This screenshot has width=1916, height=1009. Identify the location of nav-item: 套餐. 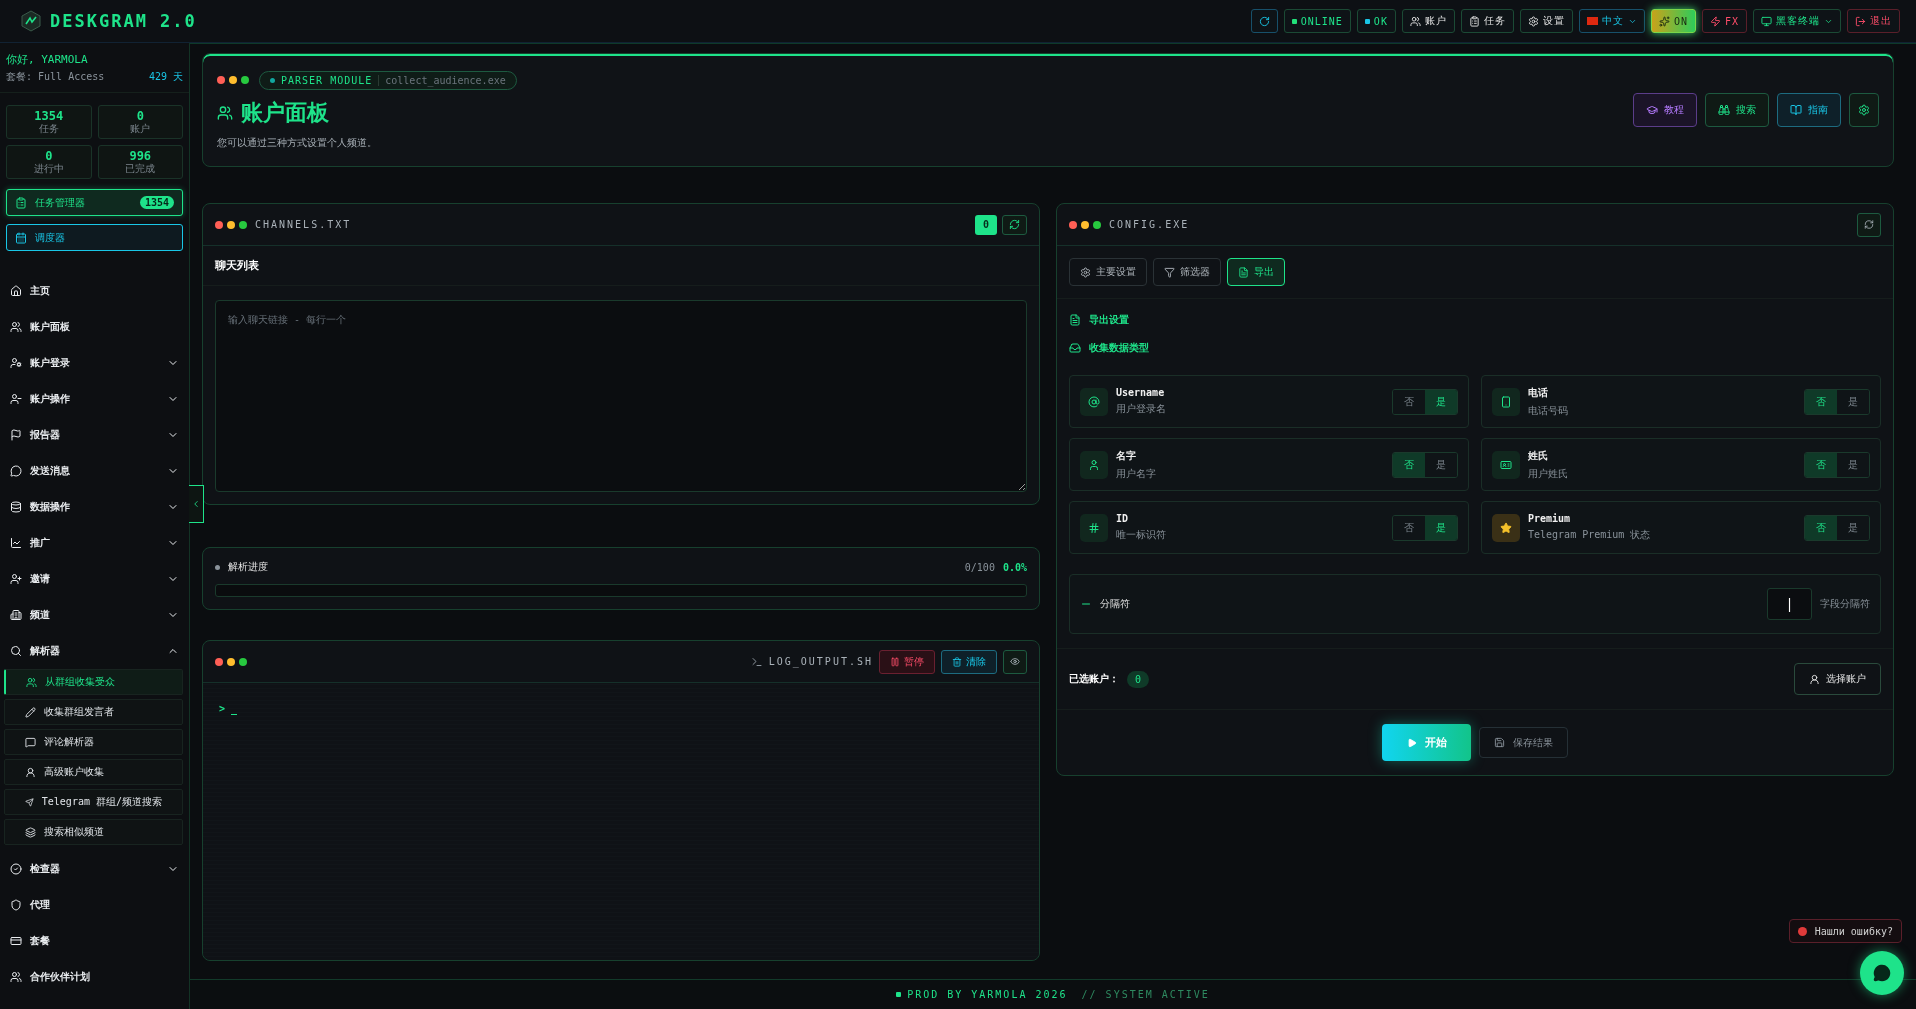
(94, 941).